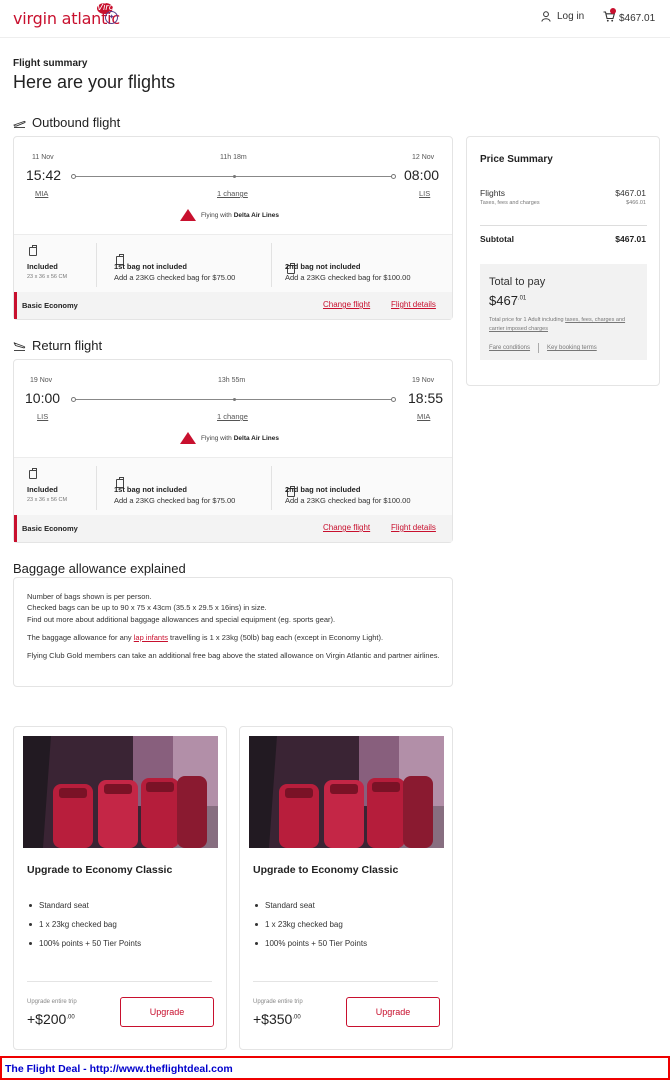 Image resolution: width=670 pixels, height=1080 pixels. What do you see at coordinates (67, 15) in the screenshot?
I see `virgin-atlantic-logo: virgin atlantic Virgin` at bounding box center [67, 15].